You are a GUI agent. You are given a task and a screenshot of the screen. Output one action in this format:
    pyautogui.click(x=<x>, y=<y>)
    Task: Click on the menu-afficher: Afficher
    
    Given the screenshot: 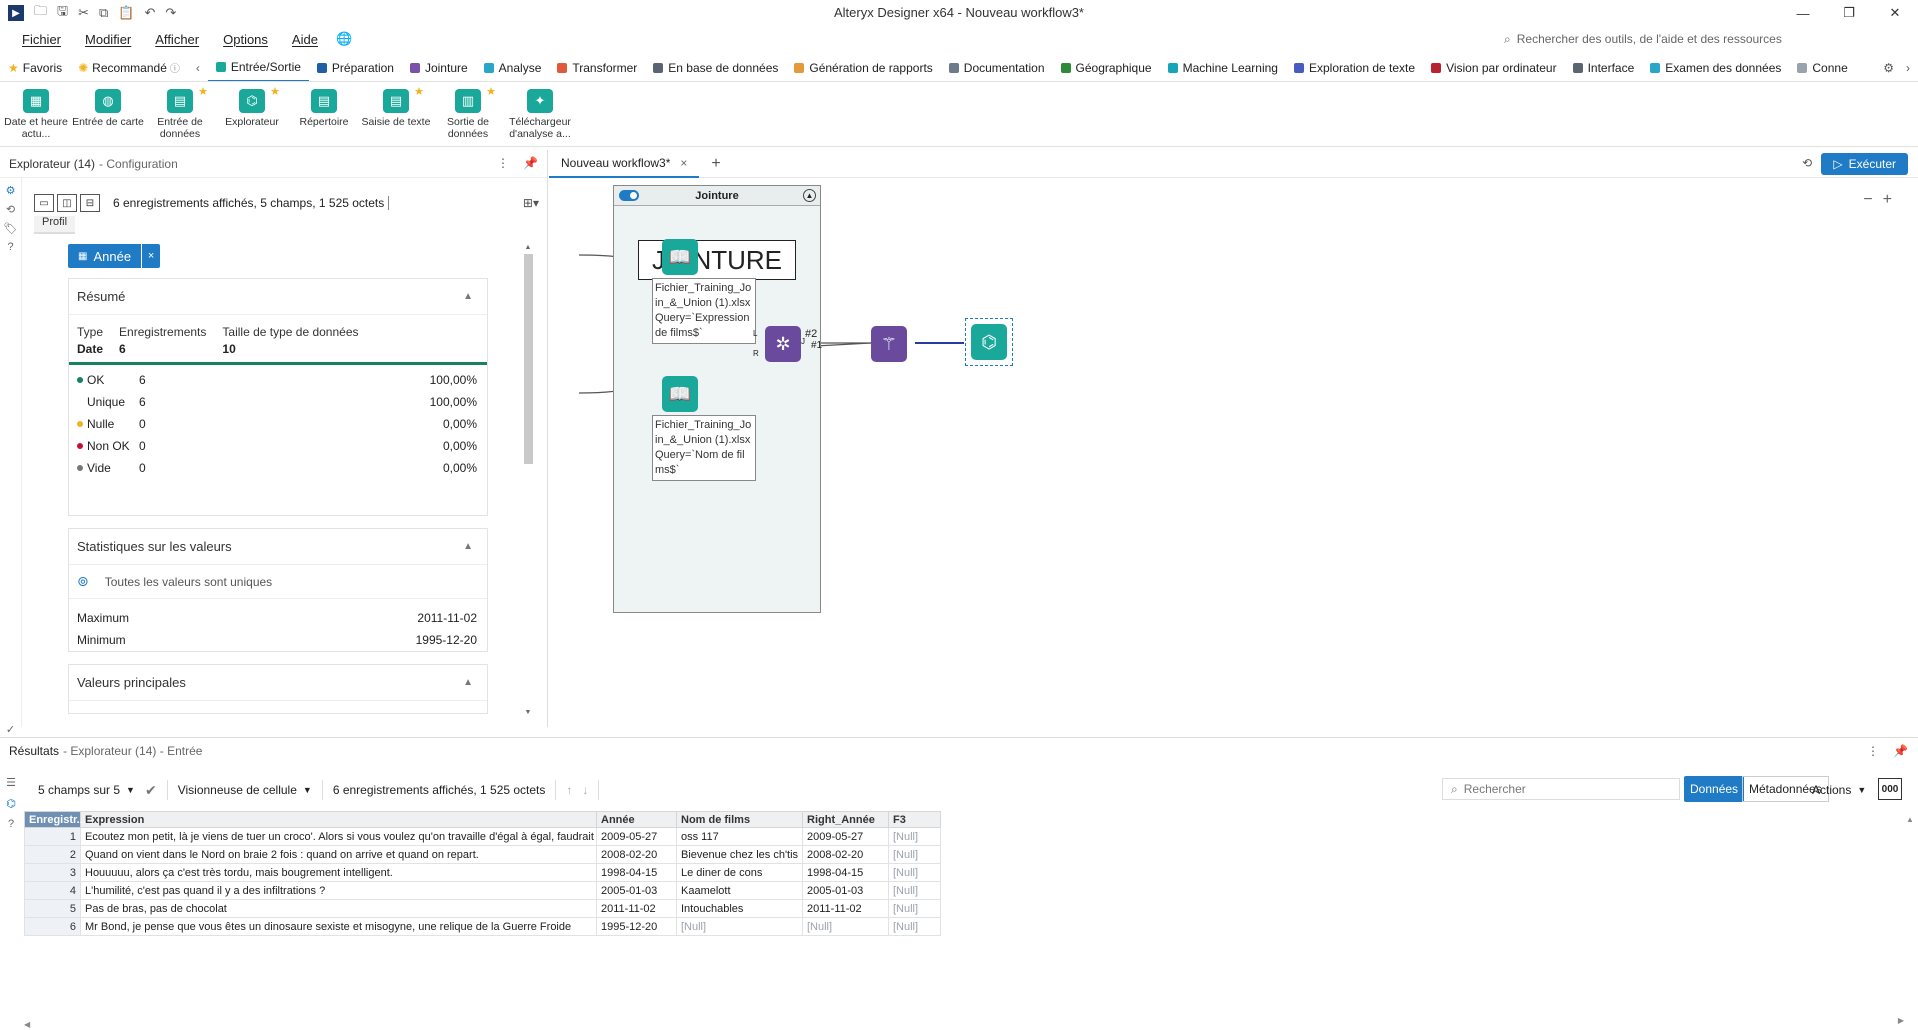 What is the action you would take?
    pyautogui.click(x=177, y=39)
    